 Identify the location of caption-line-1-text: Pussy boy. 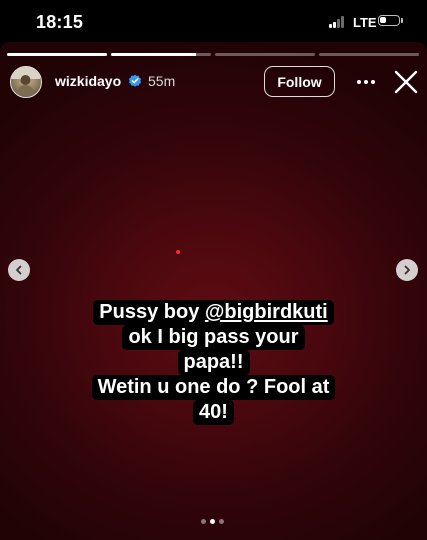
(152, 312).